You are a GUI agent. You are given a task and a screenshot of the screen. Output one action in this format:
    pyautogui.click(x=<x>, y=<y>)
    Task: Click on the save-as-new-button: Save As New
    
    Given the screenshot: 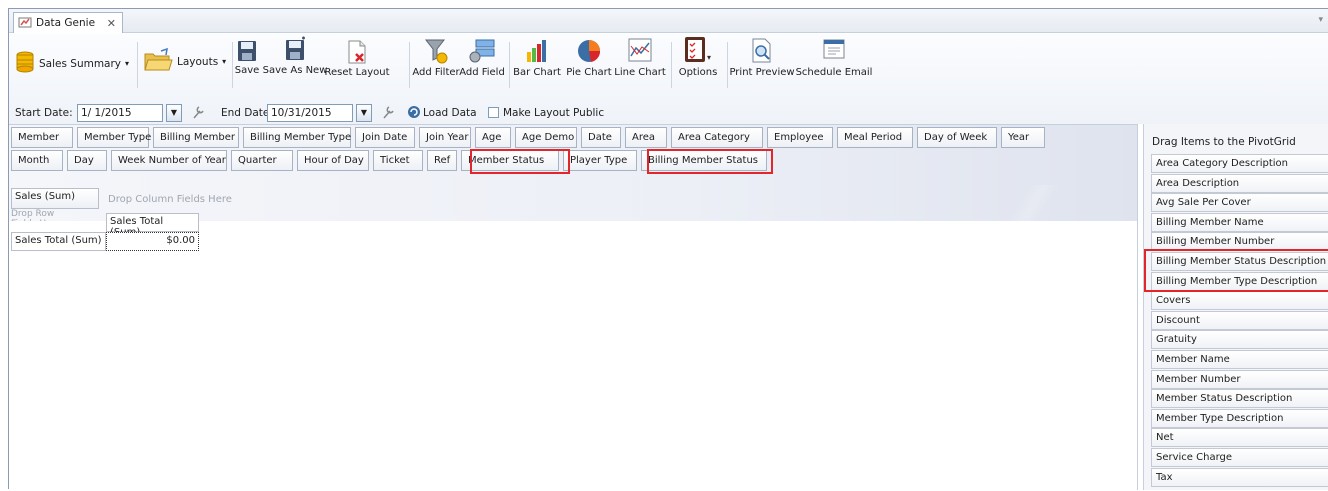 What is the action you would take?
    pyautogui.click(x=295, y=56)
    